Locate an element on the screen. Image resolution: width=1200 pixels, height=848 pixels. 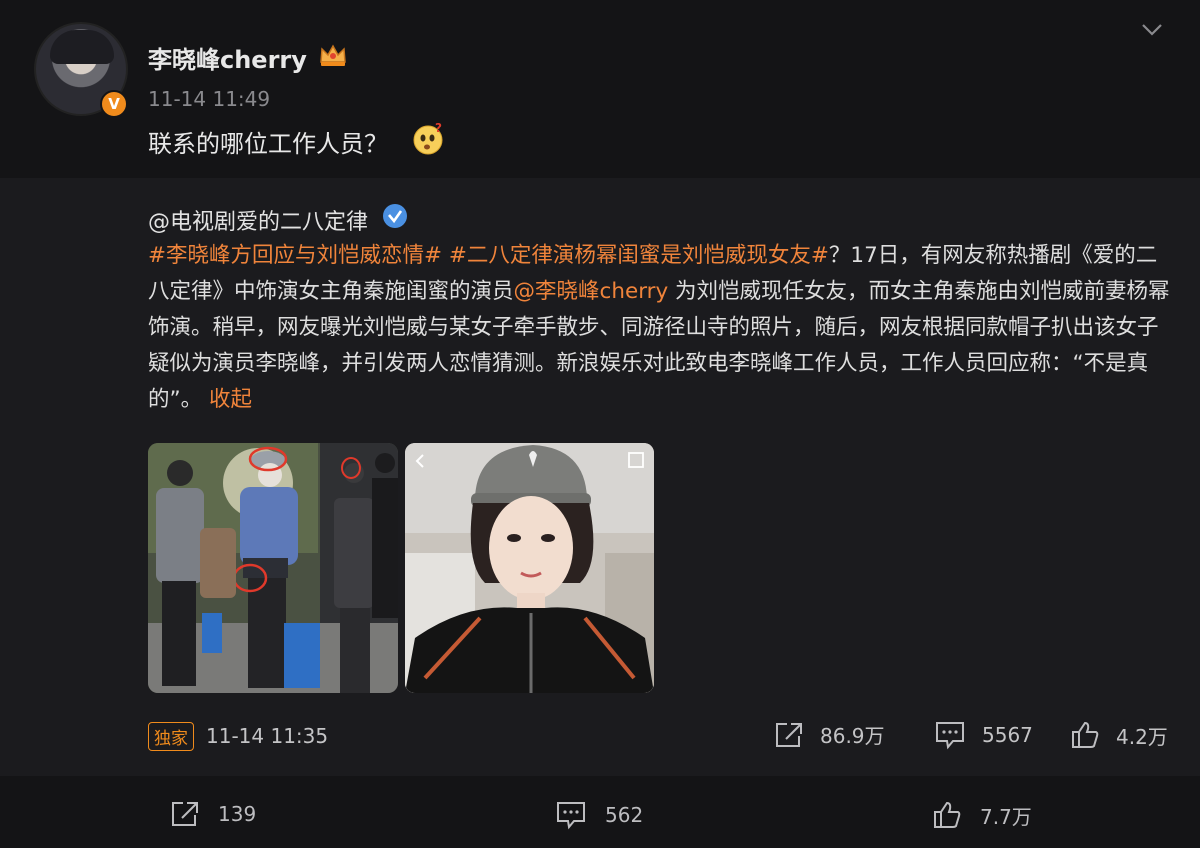
thinking-face-emoji: ? is located at coordinates (428, 138).